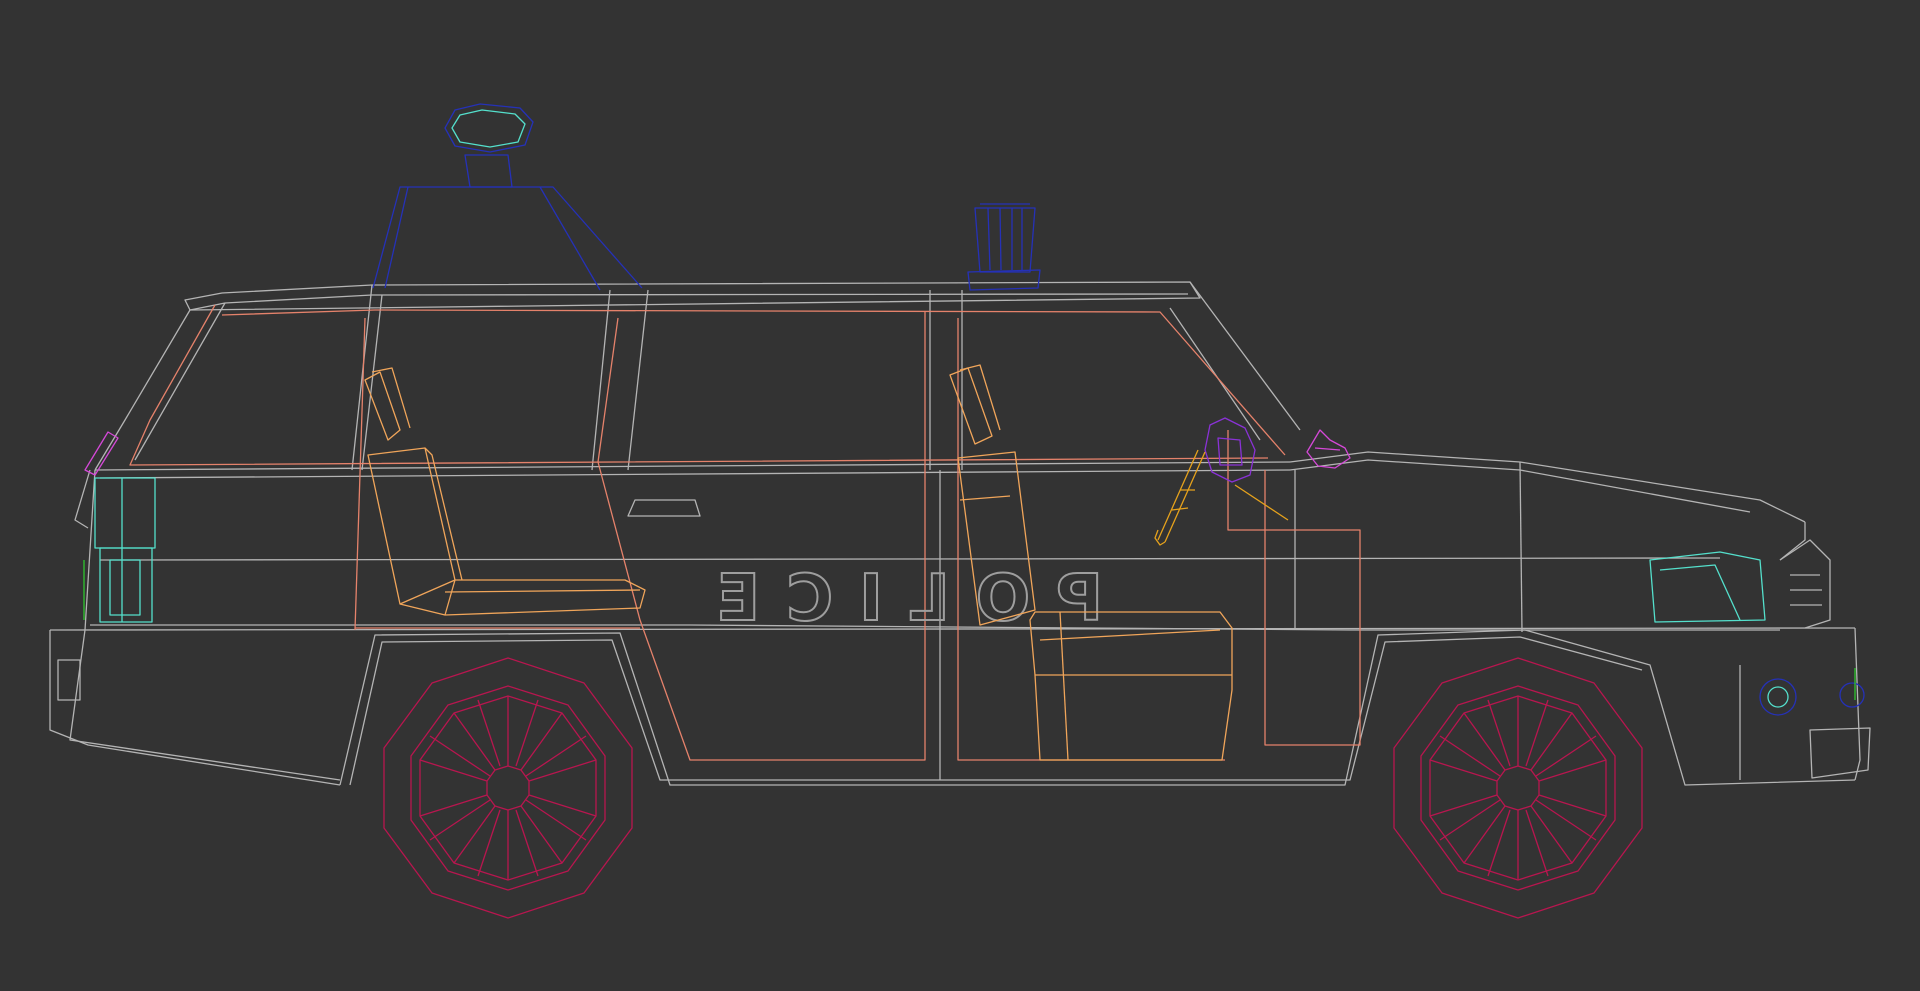  What do you see at coordinates (1221, 481) in the screenshot?
I see `steering-wheel` at bounding box center [1221, 481].